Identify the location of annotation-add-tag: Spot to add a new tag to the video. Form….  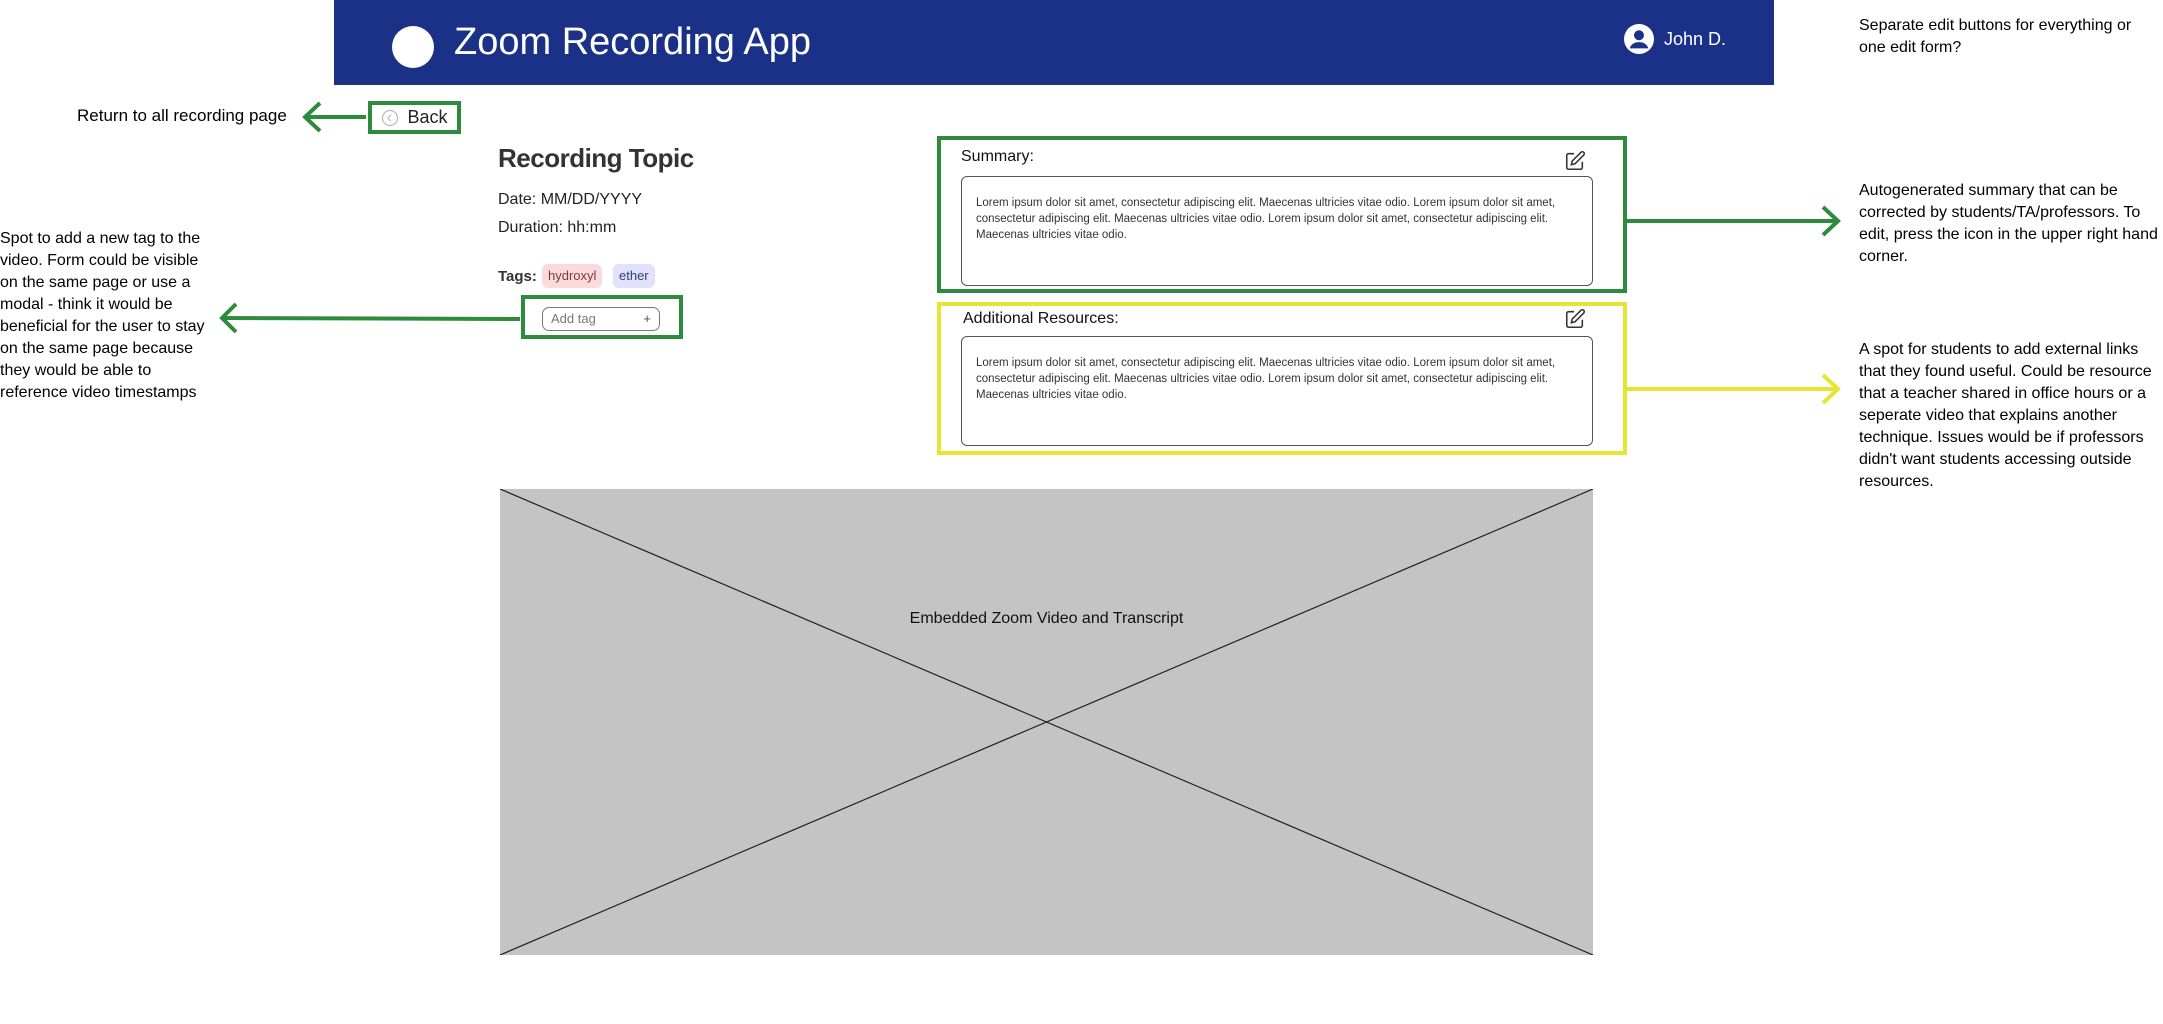
(102, 315).